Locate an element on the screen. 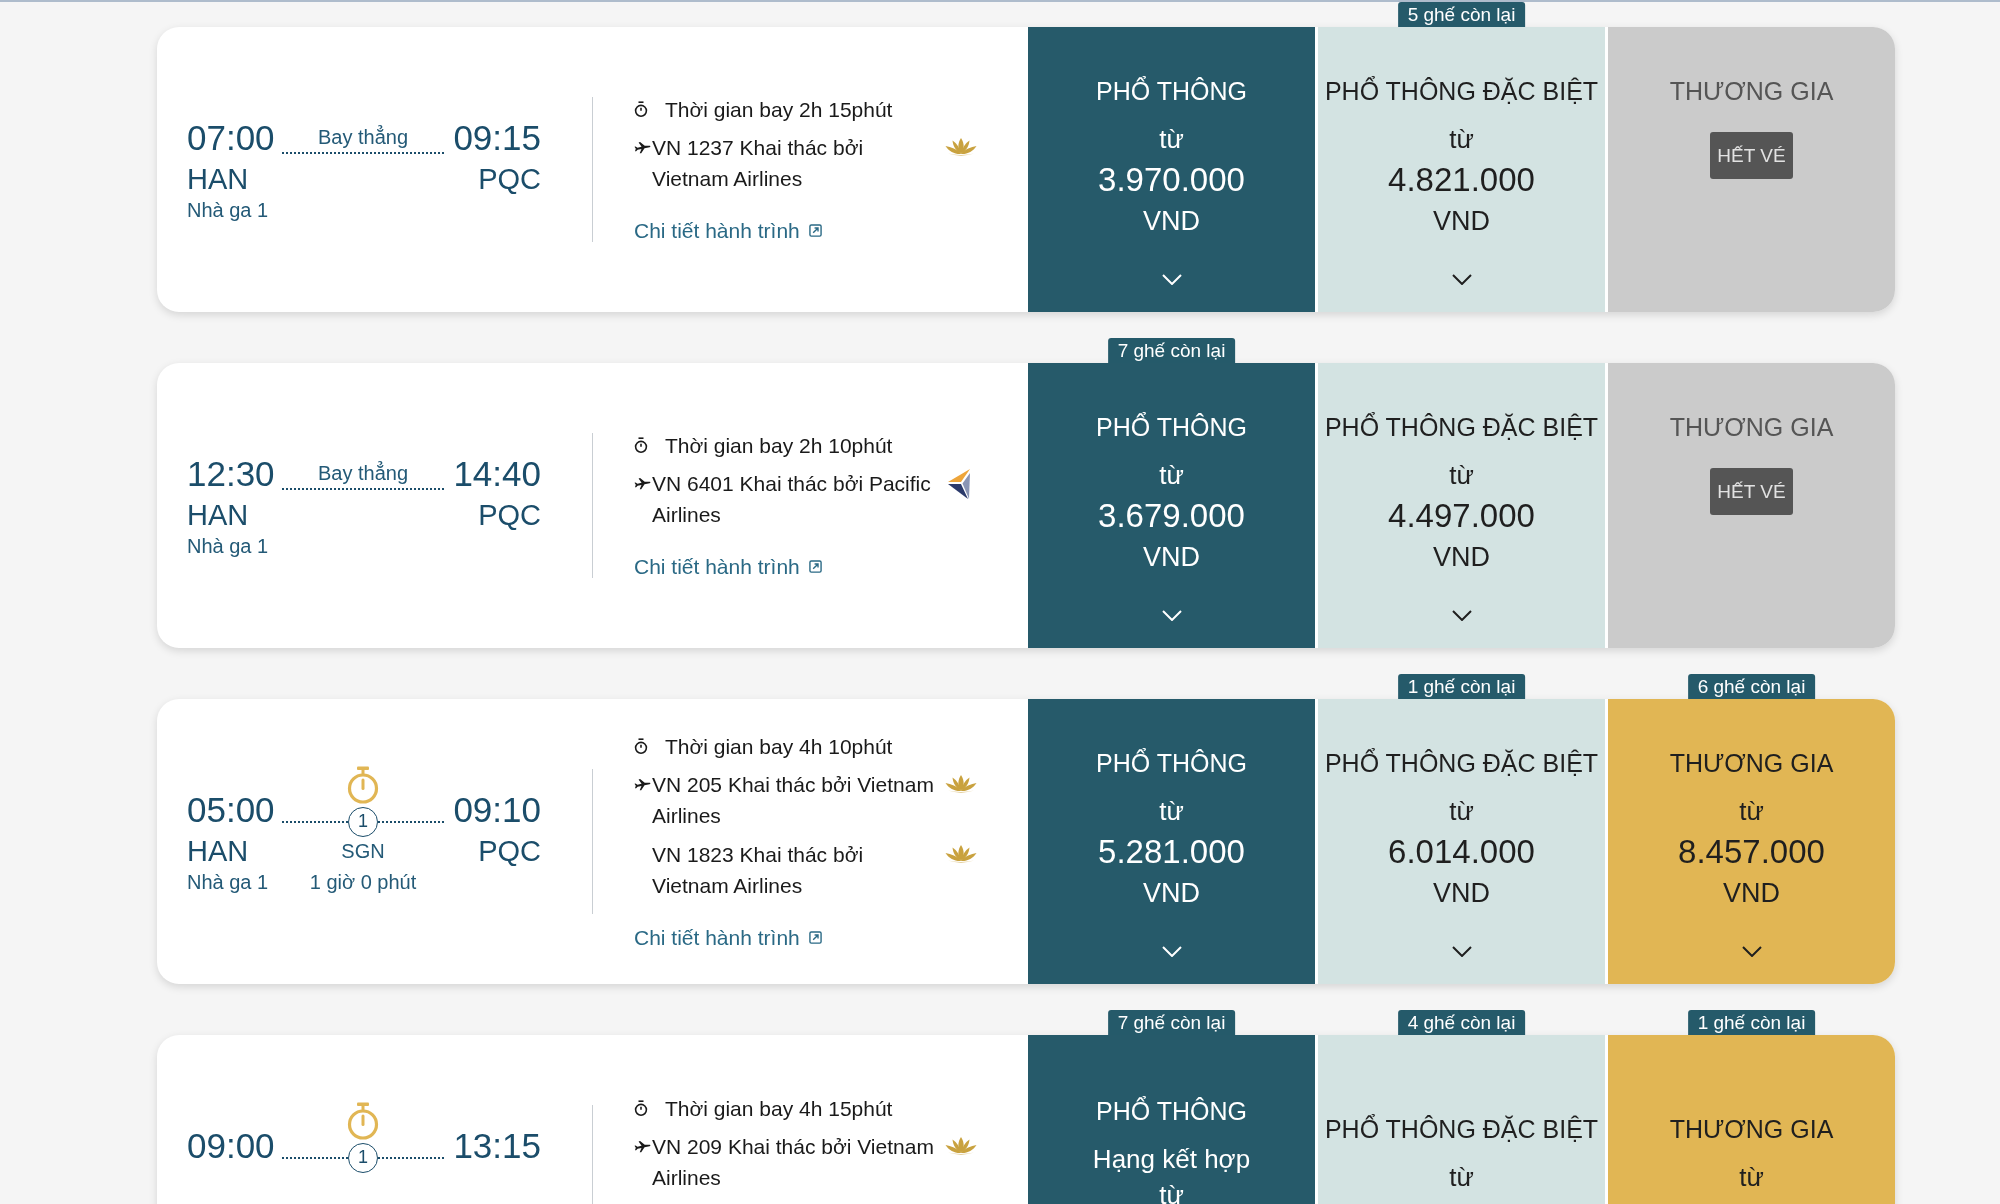 This screenshot has height=1204, width=2000. fare-price: 5.281.000 is located at coordinates (1171, 852).